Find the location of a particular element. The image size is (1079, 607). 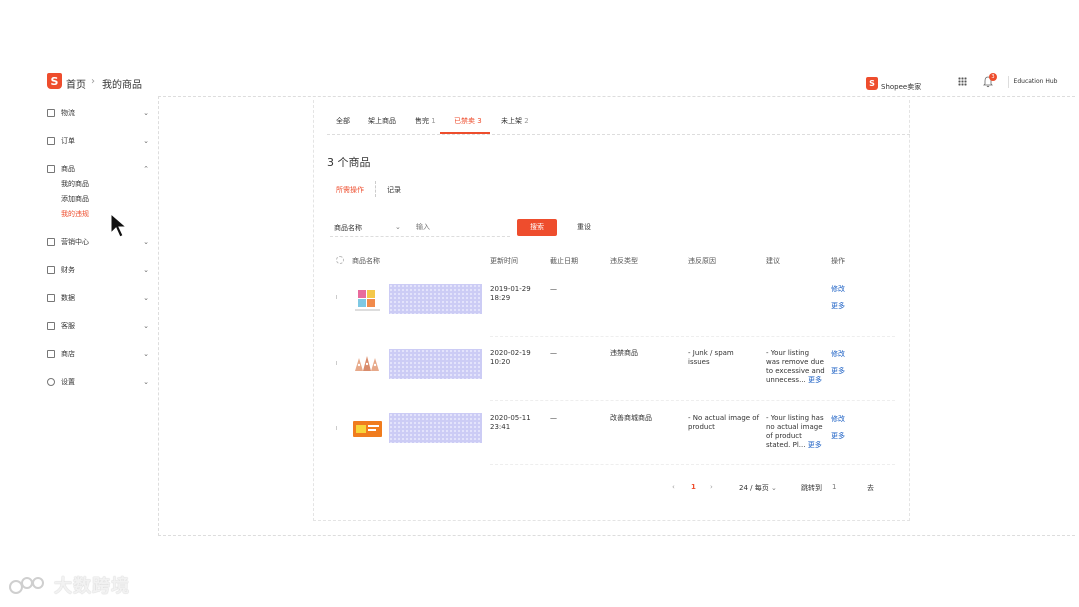

shopee-seller-label: Shopee卖家 is located at coordinates (901, 87).